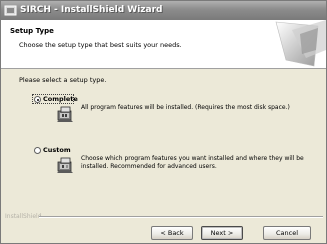 The width and height of the screenshot is (327, 244). What do you see at coordinates (163, 10) in the screenshot?
I see `title-bar: SIRCH - InstallShield Wizard` at bounding box center [163, 10].